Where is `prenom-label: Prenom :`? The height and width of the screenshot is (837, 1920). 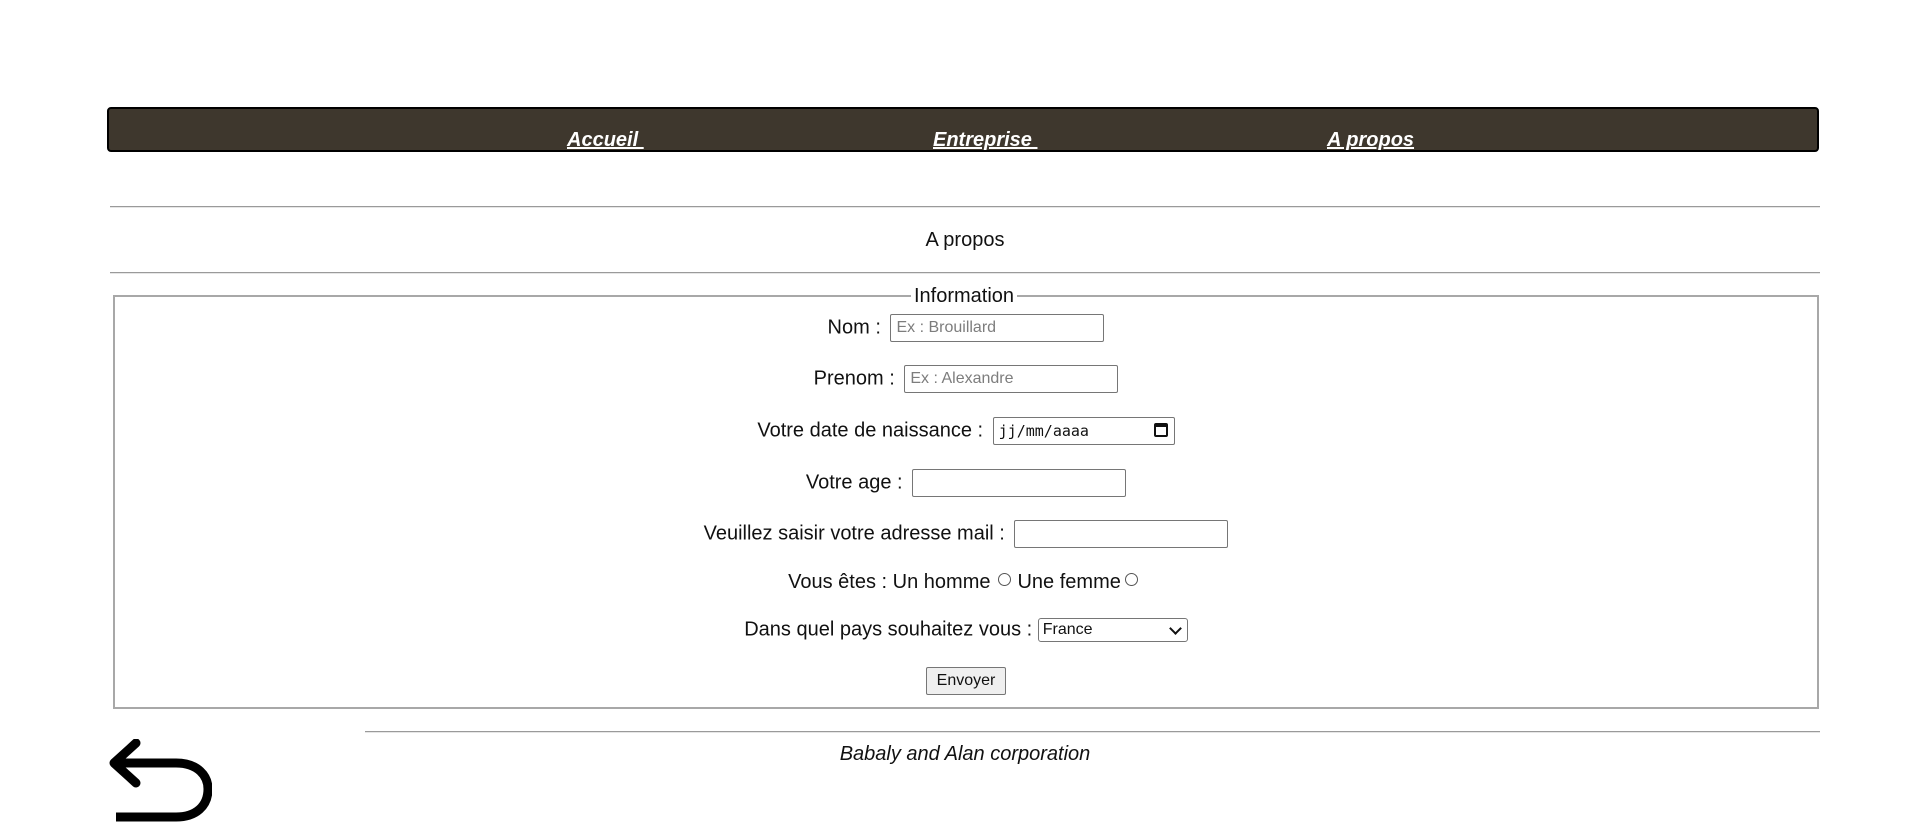
prenom-label: Prenom : is located at coordinates (854, 378).